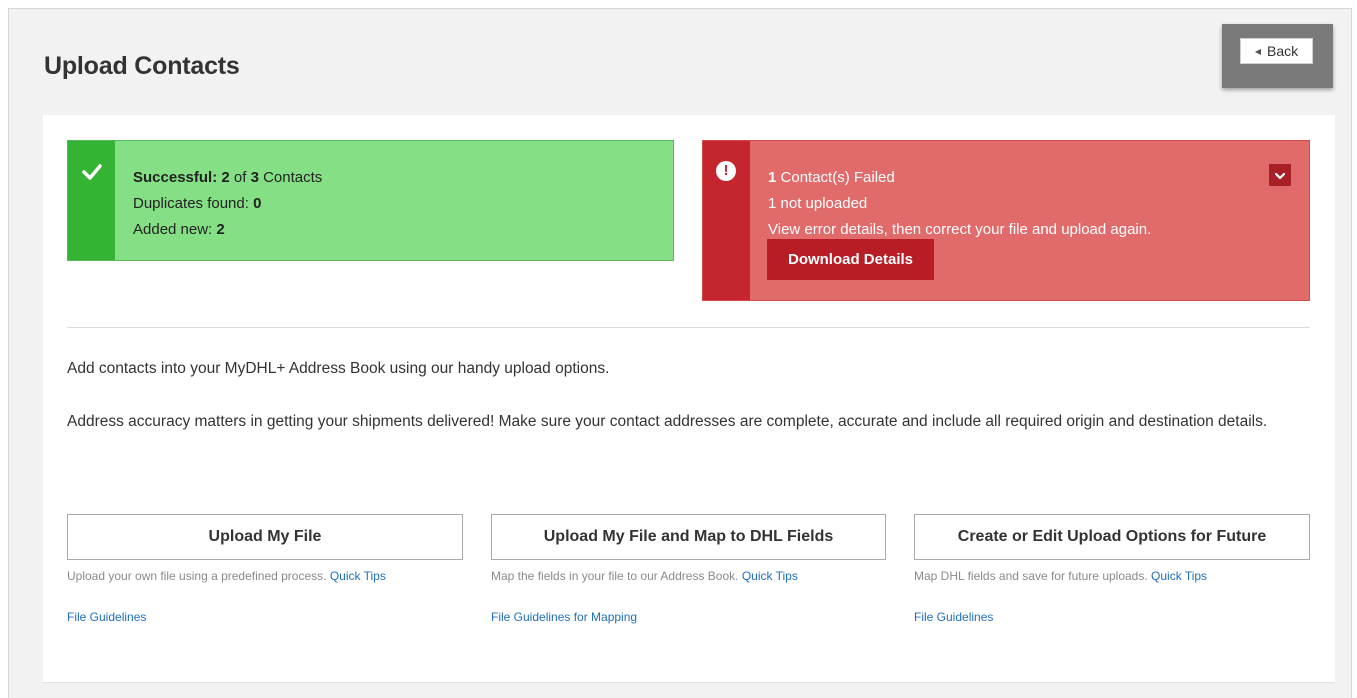  What do you see at coordinates (772, 177) in the screenshot?
I see `failed-count: 1` at bounding box center [772, 177].